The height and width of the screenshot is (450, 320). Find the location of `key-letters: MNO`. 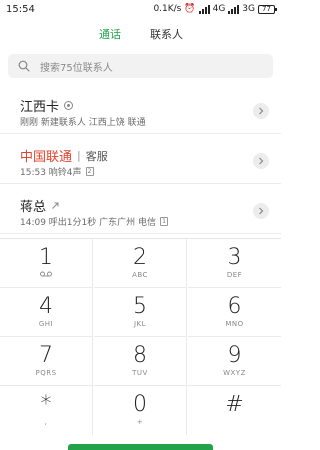

key-letters: MNO is located at coordinates (234, 324).